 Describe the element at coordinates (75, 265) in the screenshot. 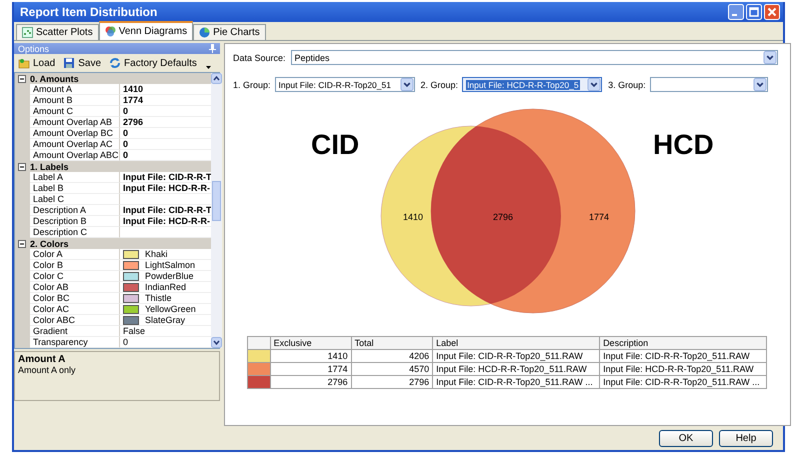

I see `property-name: Color B` at that location.